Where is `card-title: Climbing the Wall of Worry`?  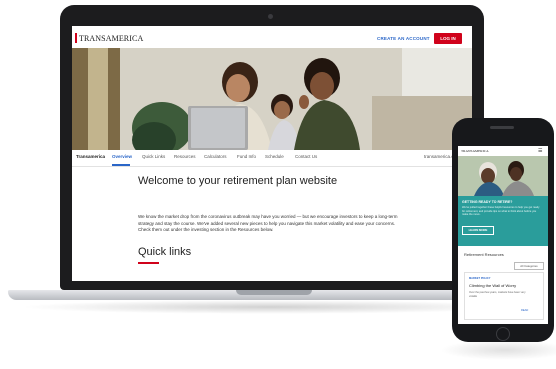 card-title: Climbing the Wall of Worry is located at coordinates (493, 285).